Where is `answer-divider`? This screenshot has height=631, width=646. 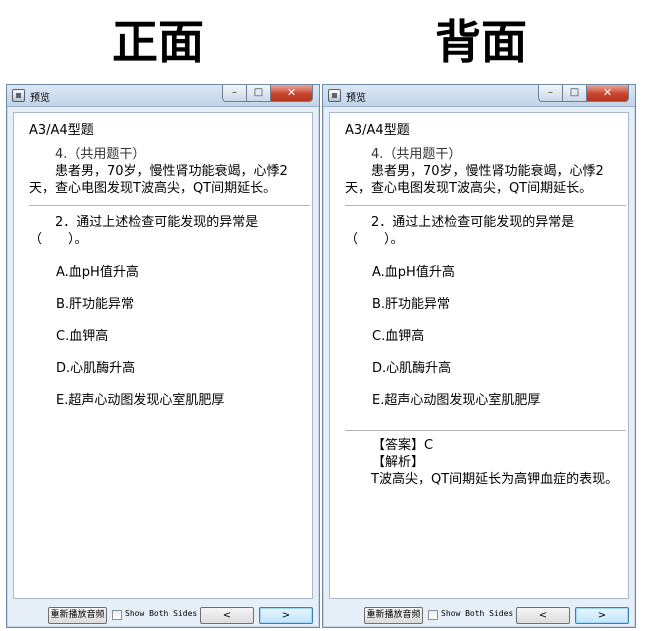 answer-divider is located at coordinates (485, 430).